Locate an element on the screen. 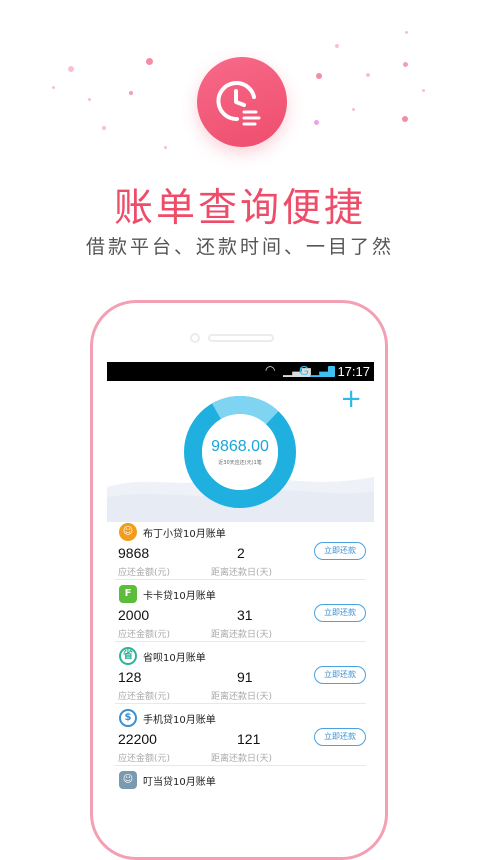 This screenshot has width=480, height=860. bill-item: F 卡卡贷10月账单 2000 31 应还金额(元) 距离还款日(天) 立即还款 is located at coordinates (240, 611).